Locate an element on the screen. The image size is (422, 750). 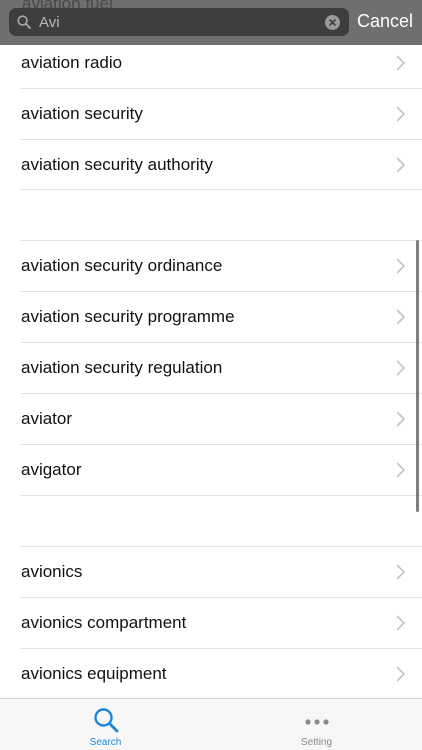
tab-setting: Setting is located at coordinates (316, 724).